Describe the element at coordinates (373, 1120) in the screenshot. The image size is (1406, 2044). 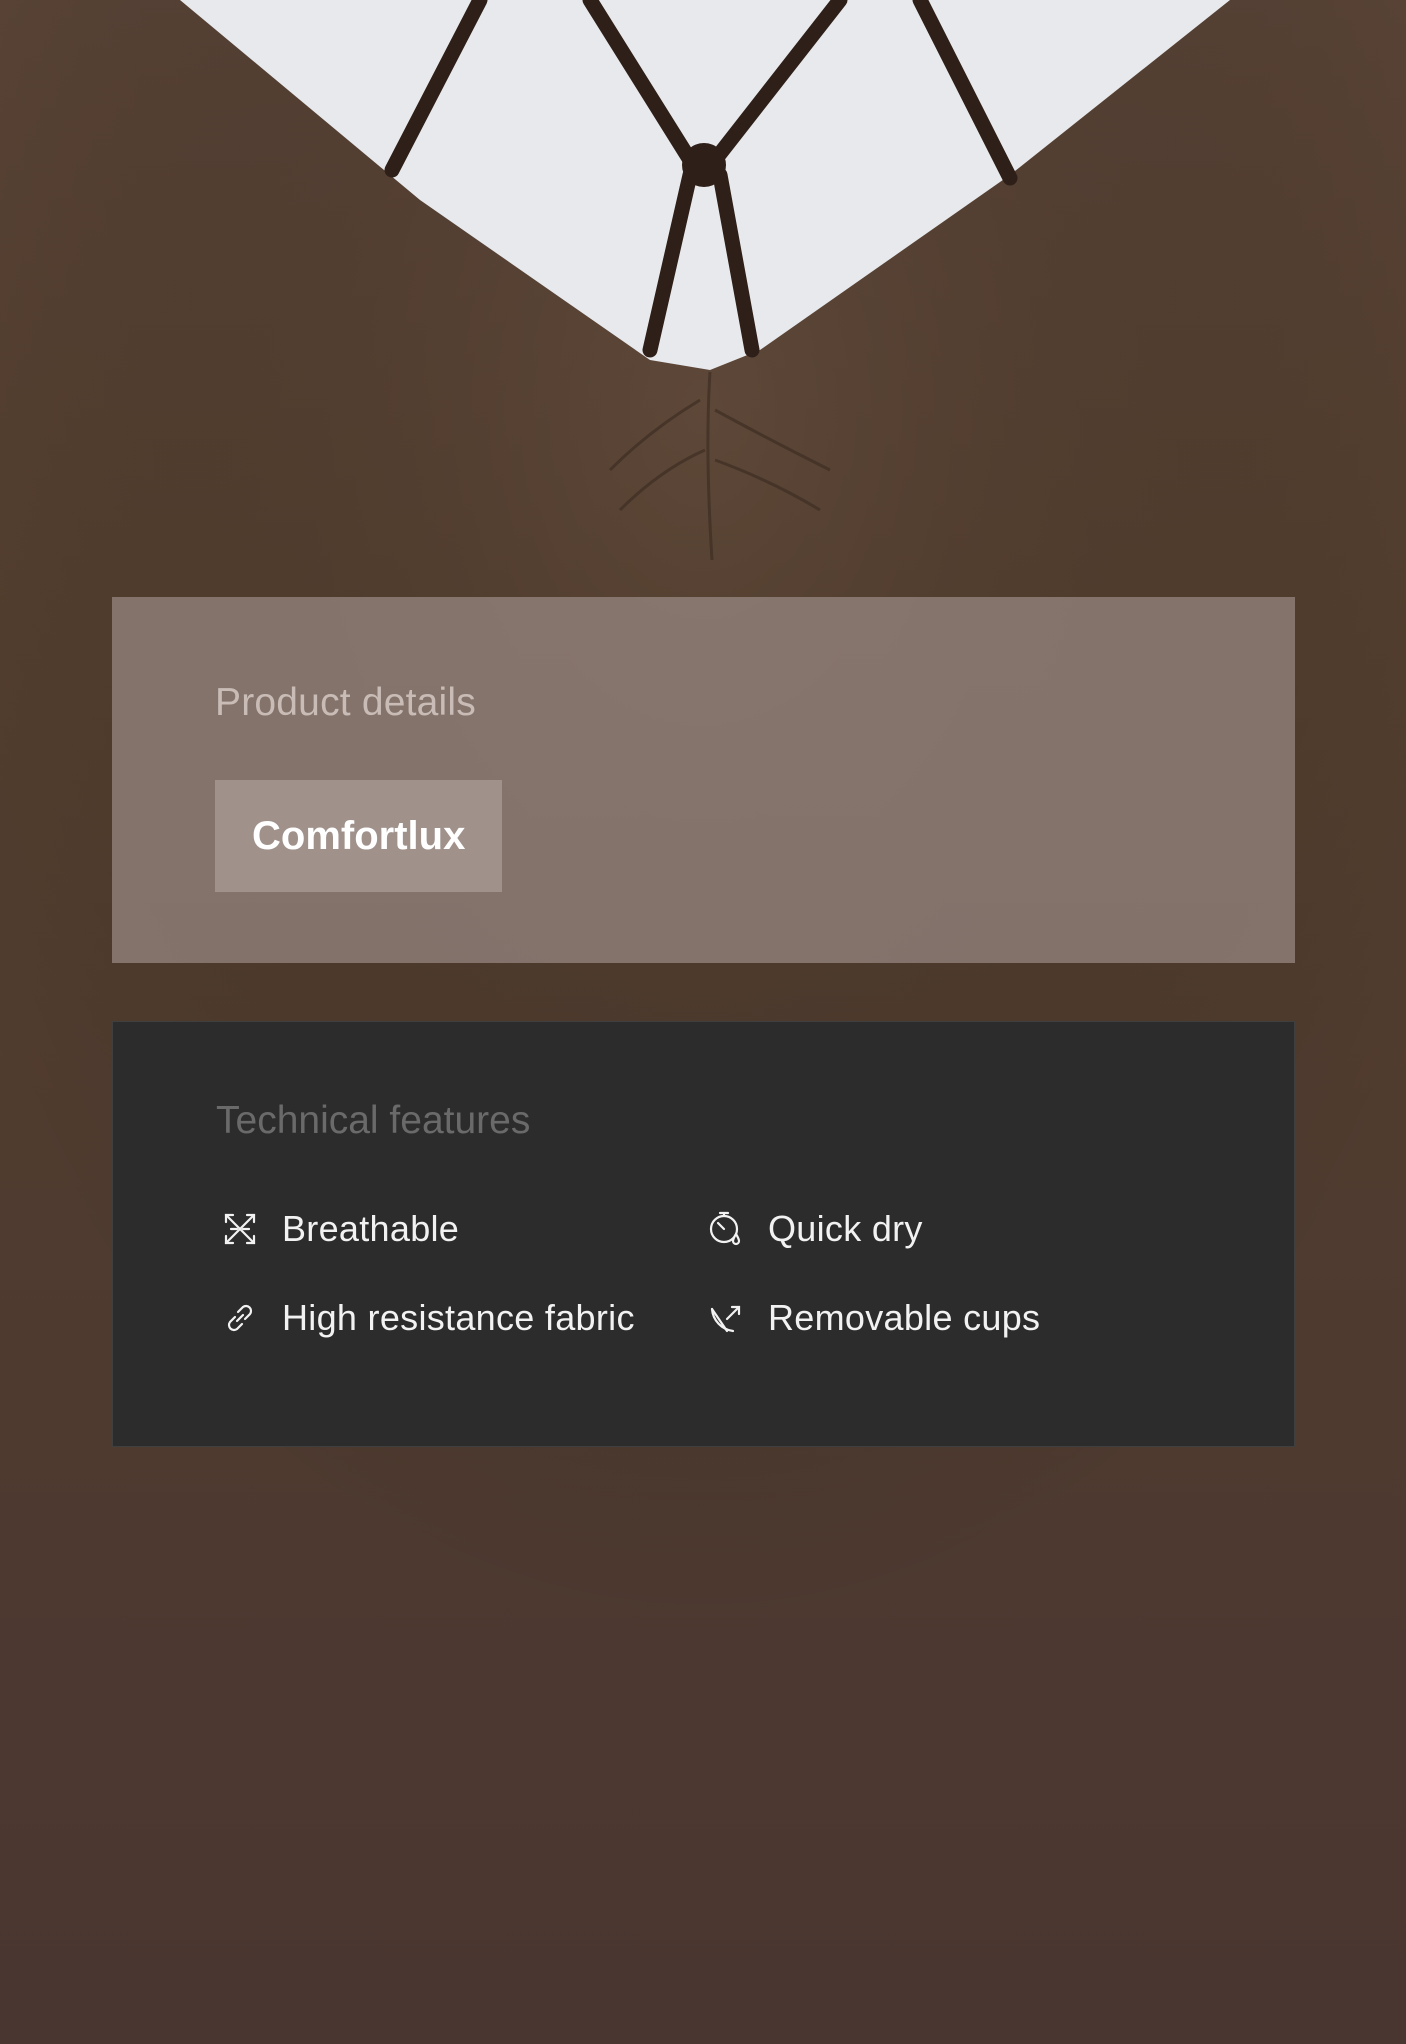
I see `technical-features-title: Technical features` at that location.